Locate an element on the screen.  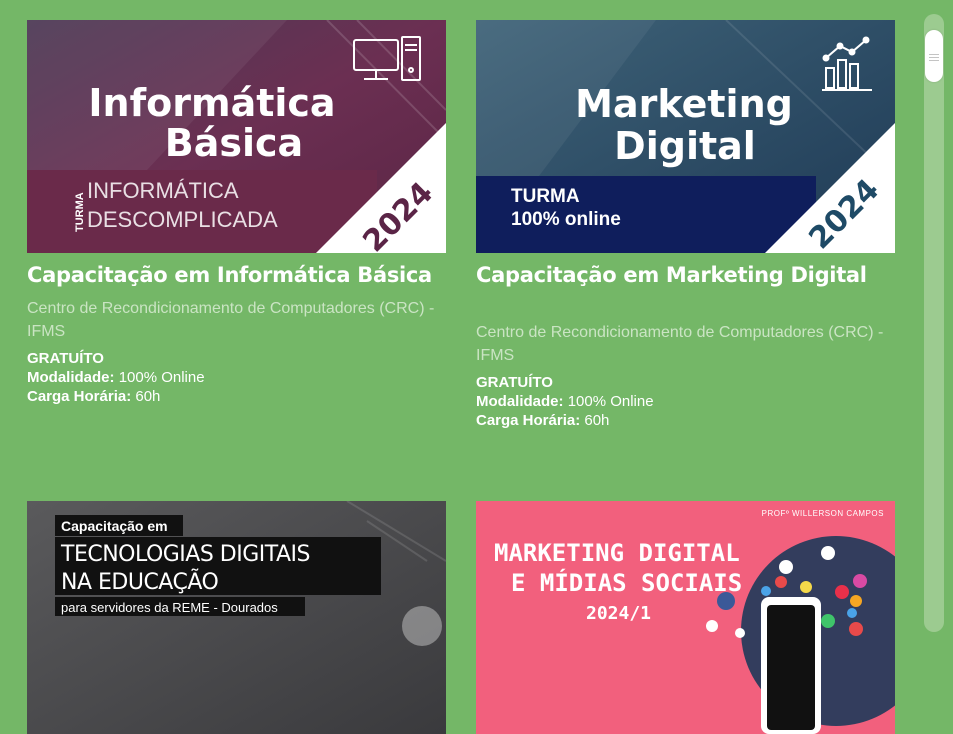
banner-heading-line1: MARKETING DIGITAL is located at coordinates (617, 553).